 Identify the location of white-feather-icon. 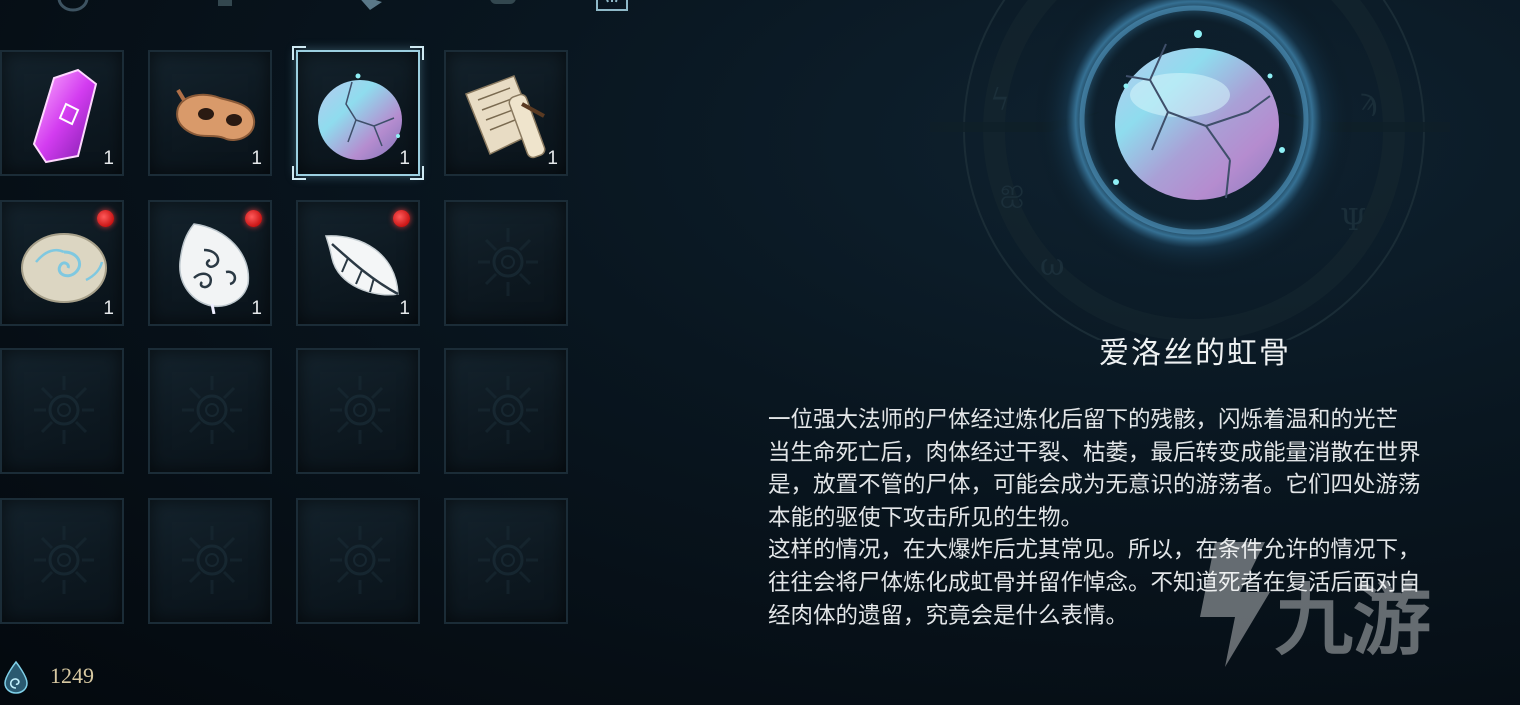
(360, 264).